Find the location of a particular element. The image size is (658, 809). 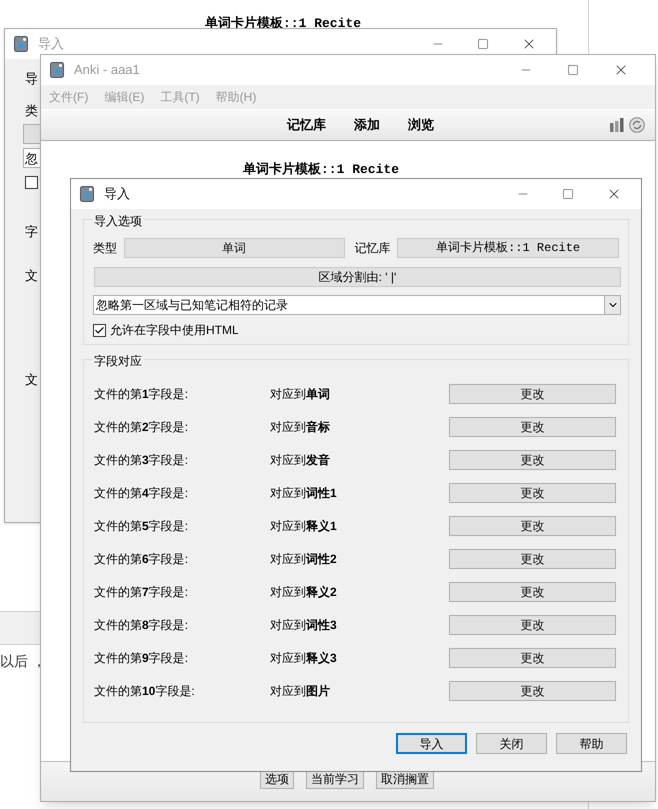

field-mapping: 对应到音标 is located at coordinates (300, 427).